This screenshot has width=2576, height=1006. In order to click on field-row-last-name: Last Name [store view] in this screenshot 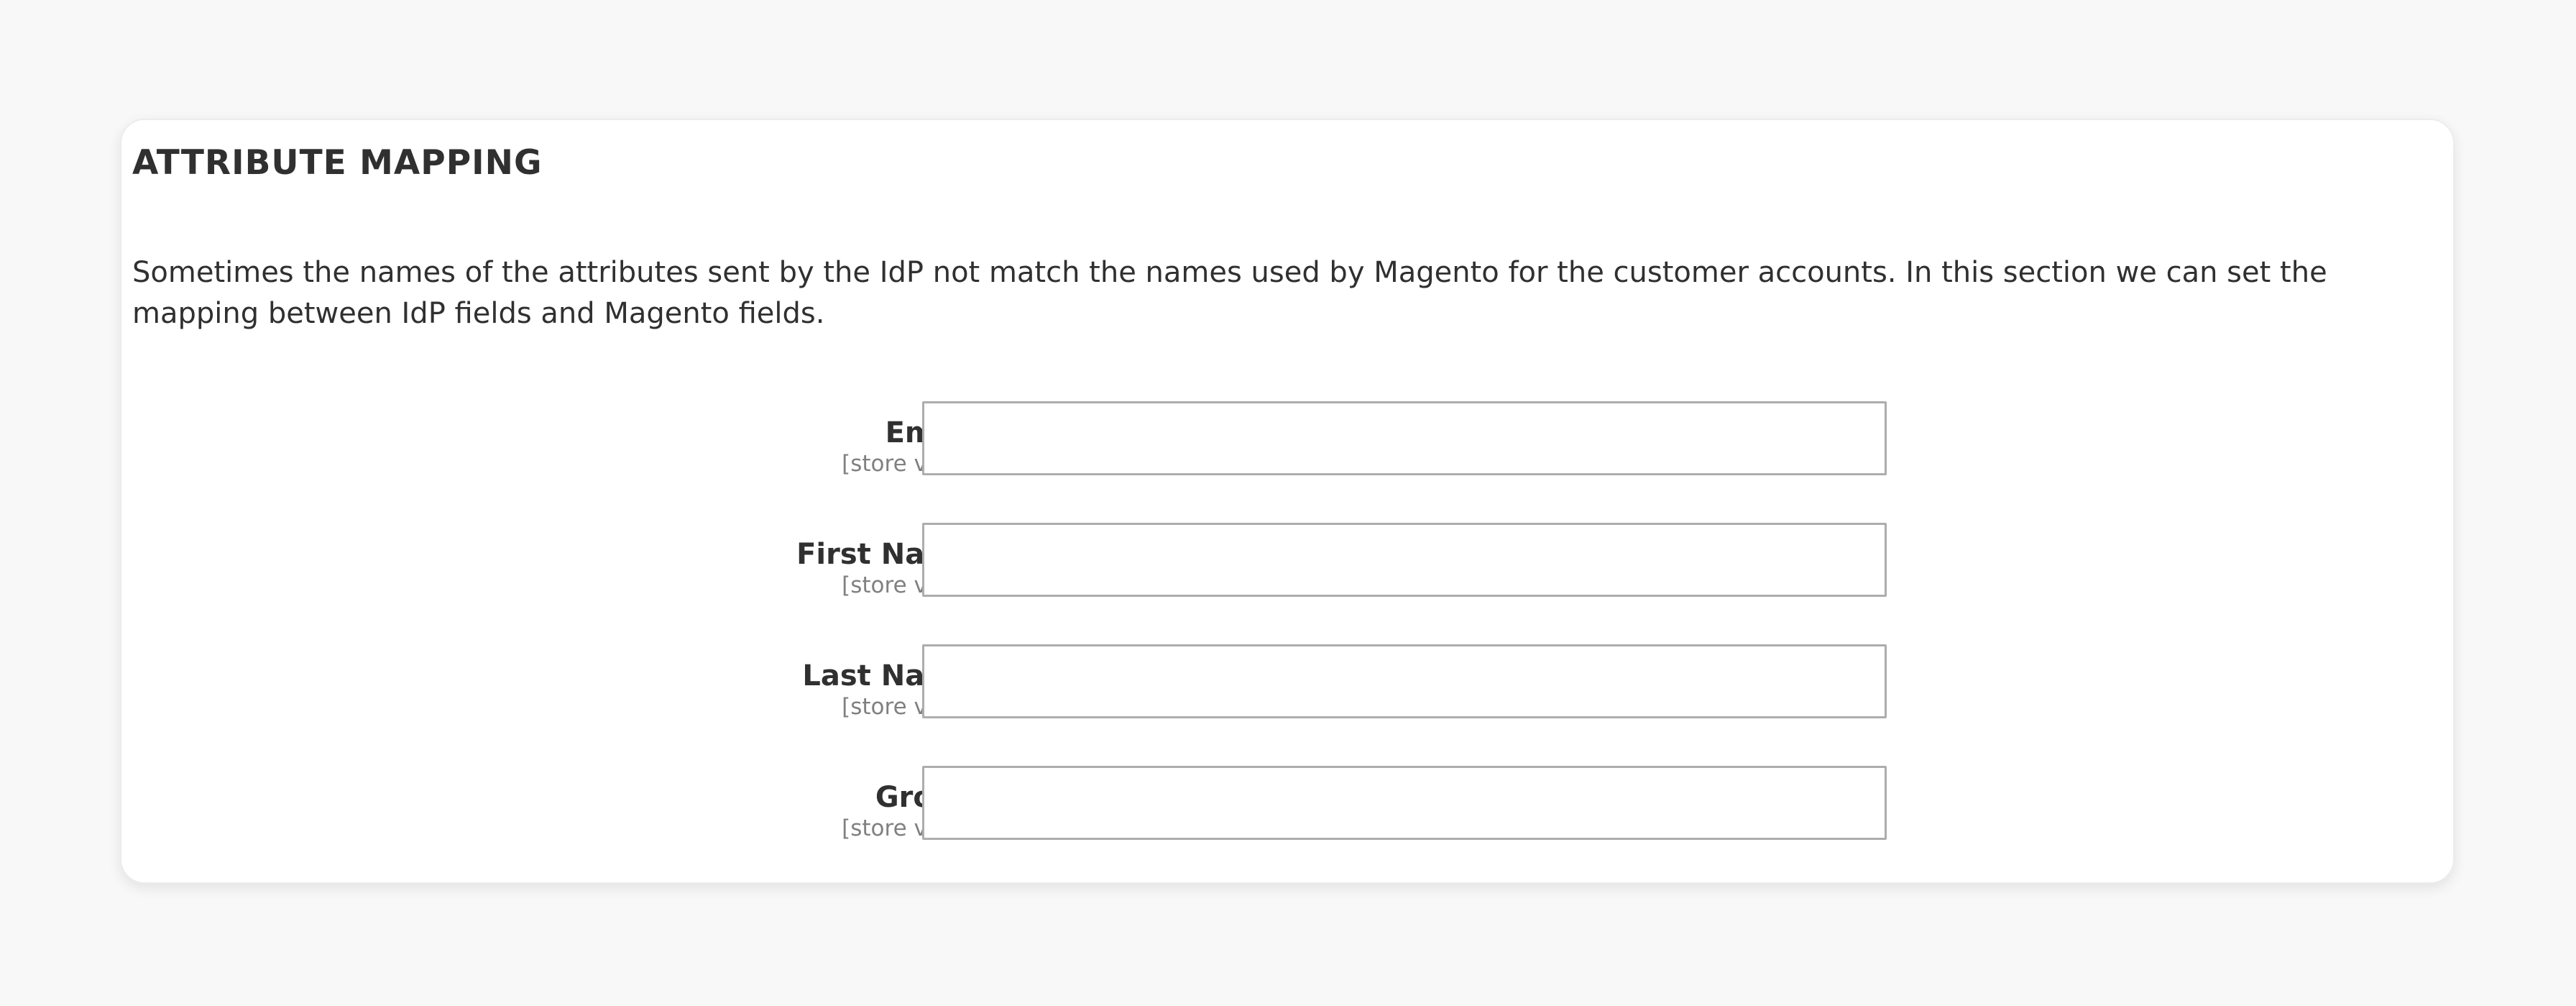, I will do `click(1287, 682)`.